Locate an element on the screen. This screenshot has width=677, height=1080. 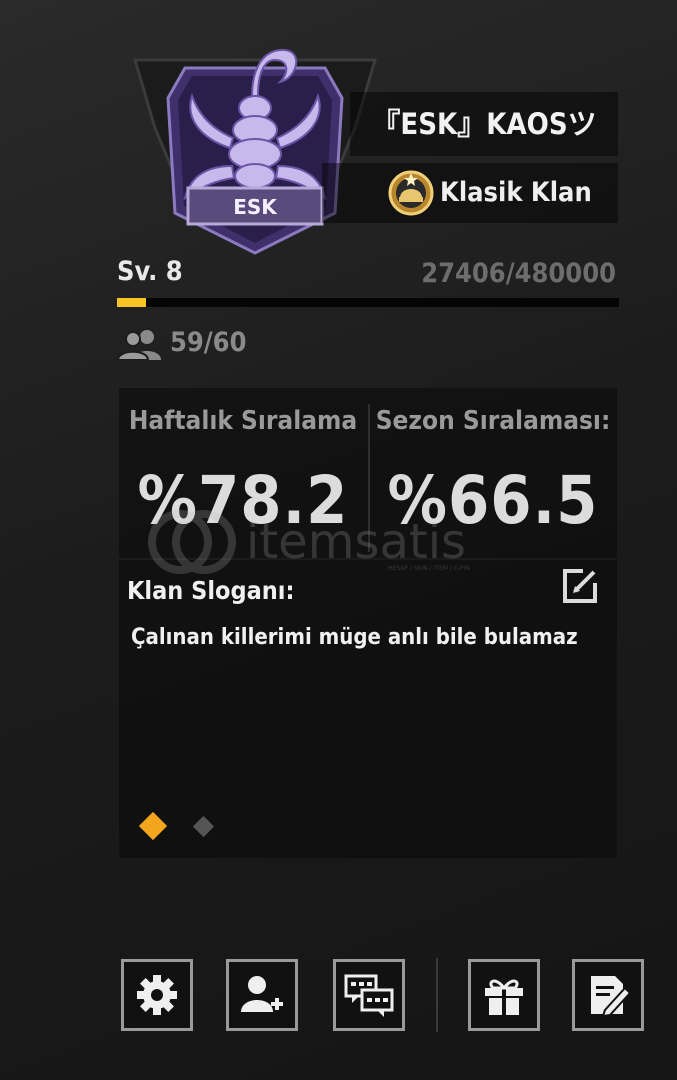
xp-progress-track is located at coordinates (368, 302).